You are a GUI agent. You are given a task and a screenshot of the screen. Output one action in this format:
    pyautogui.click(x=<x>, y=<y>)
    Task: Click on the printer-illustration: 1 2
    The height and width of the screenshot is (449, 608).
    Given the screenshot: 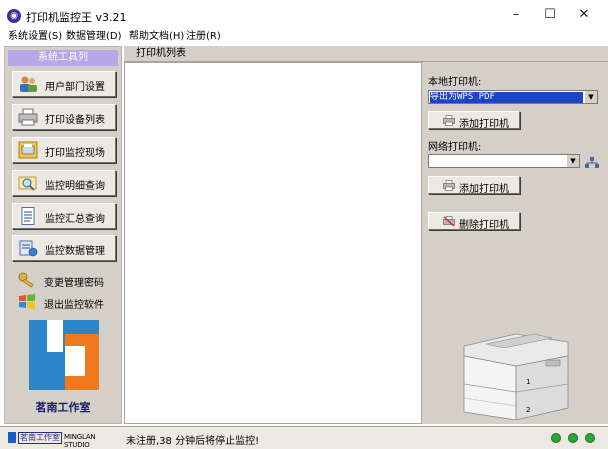 What is the action you would take?
    pyautogui.click(x=516, y=376)
    